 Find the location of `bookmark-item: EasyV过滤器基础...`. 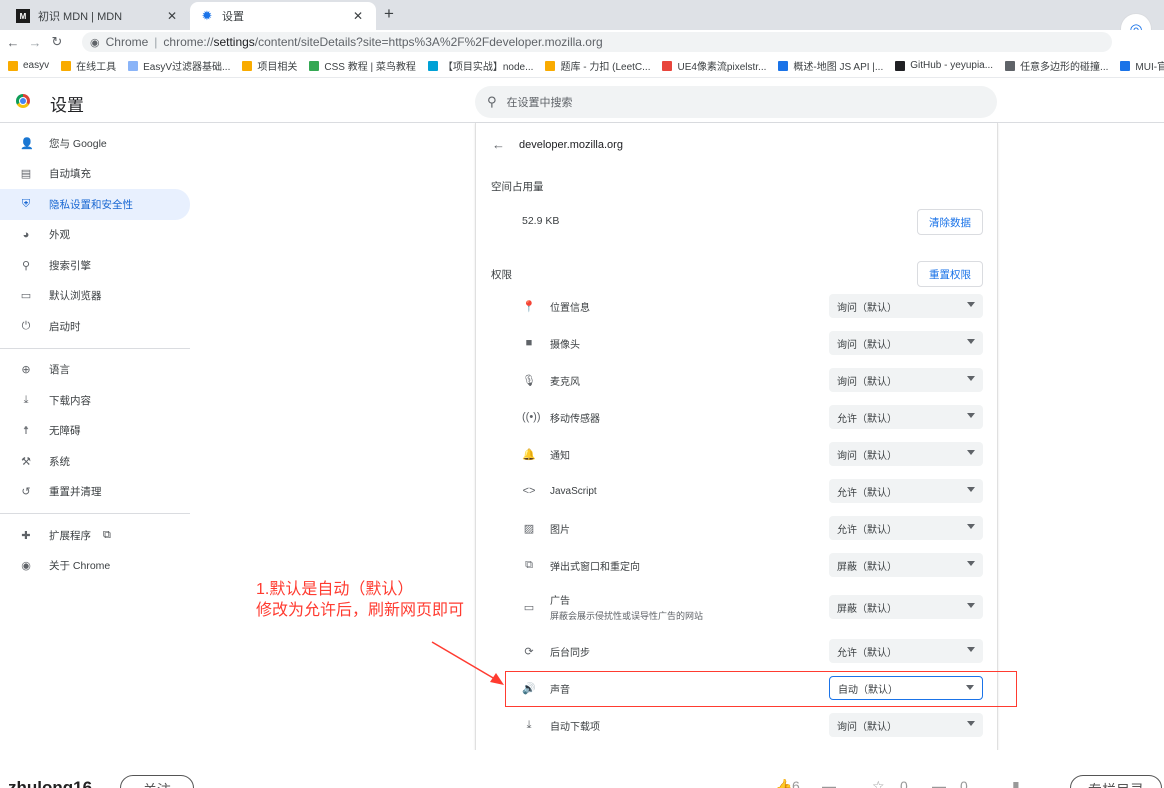

bookmark-item: EasyV过滤器基础... is located at coordinates (179, 65).